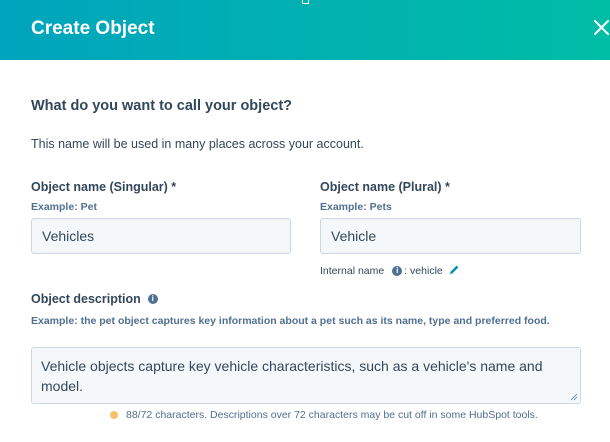 The image size is (610, 442). Describe the element at coordinates (352, 271) in the screenshot. I see `internal-name-label: Internal name` at that location.